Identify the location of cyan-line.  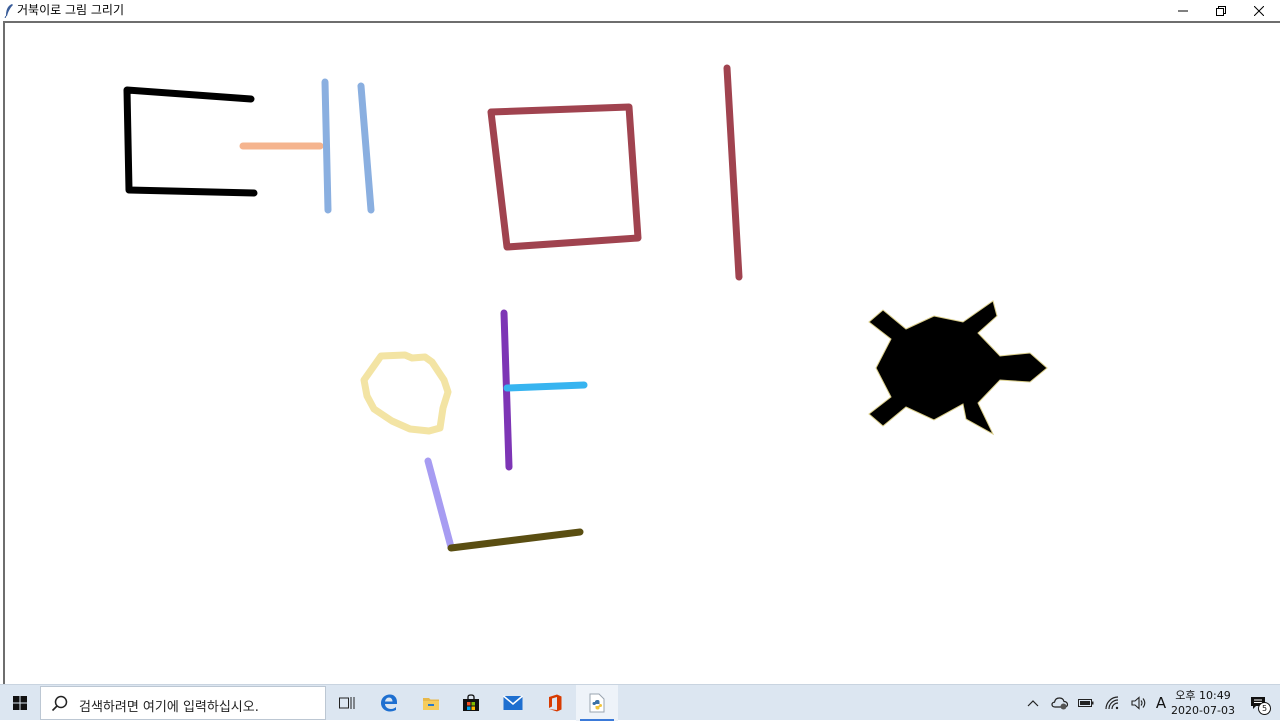
(545, 386).